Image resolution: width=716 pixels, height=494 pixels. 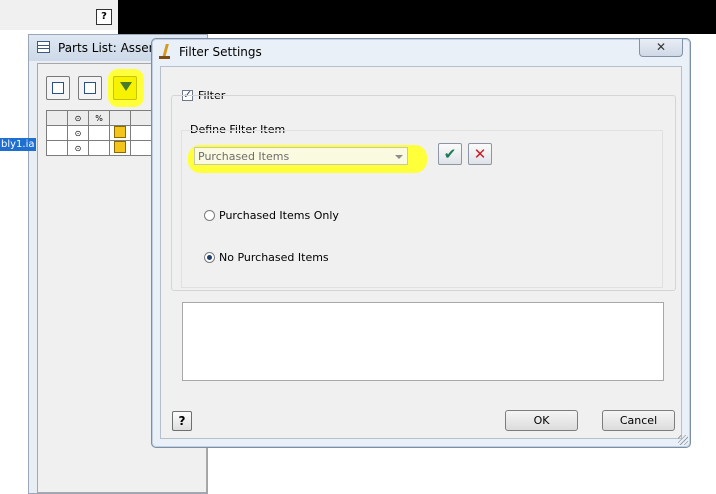 What do you see at coordinates (99, 118) in the screenshot?
I see `grid-header-percent-icon: %` at bounding box center [99, 118].